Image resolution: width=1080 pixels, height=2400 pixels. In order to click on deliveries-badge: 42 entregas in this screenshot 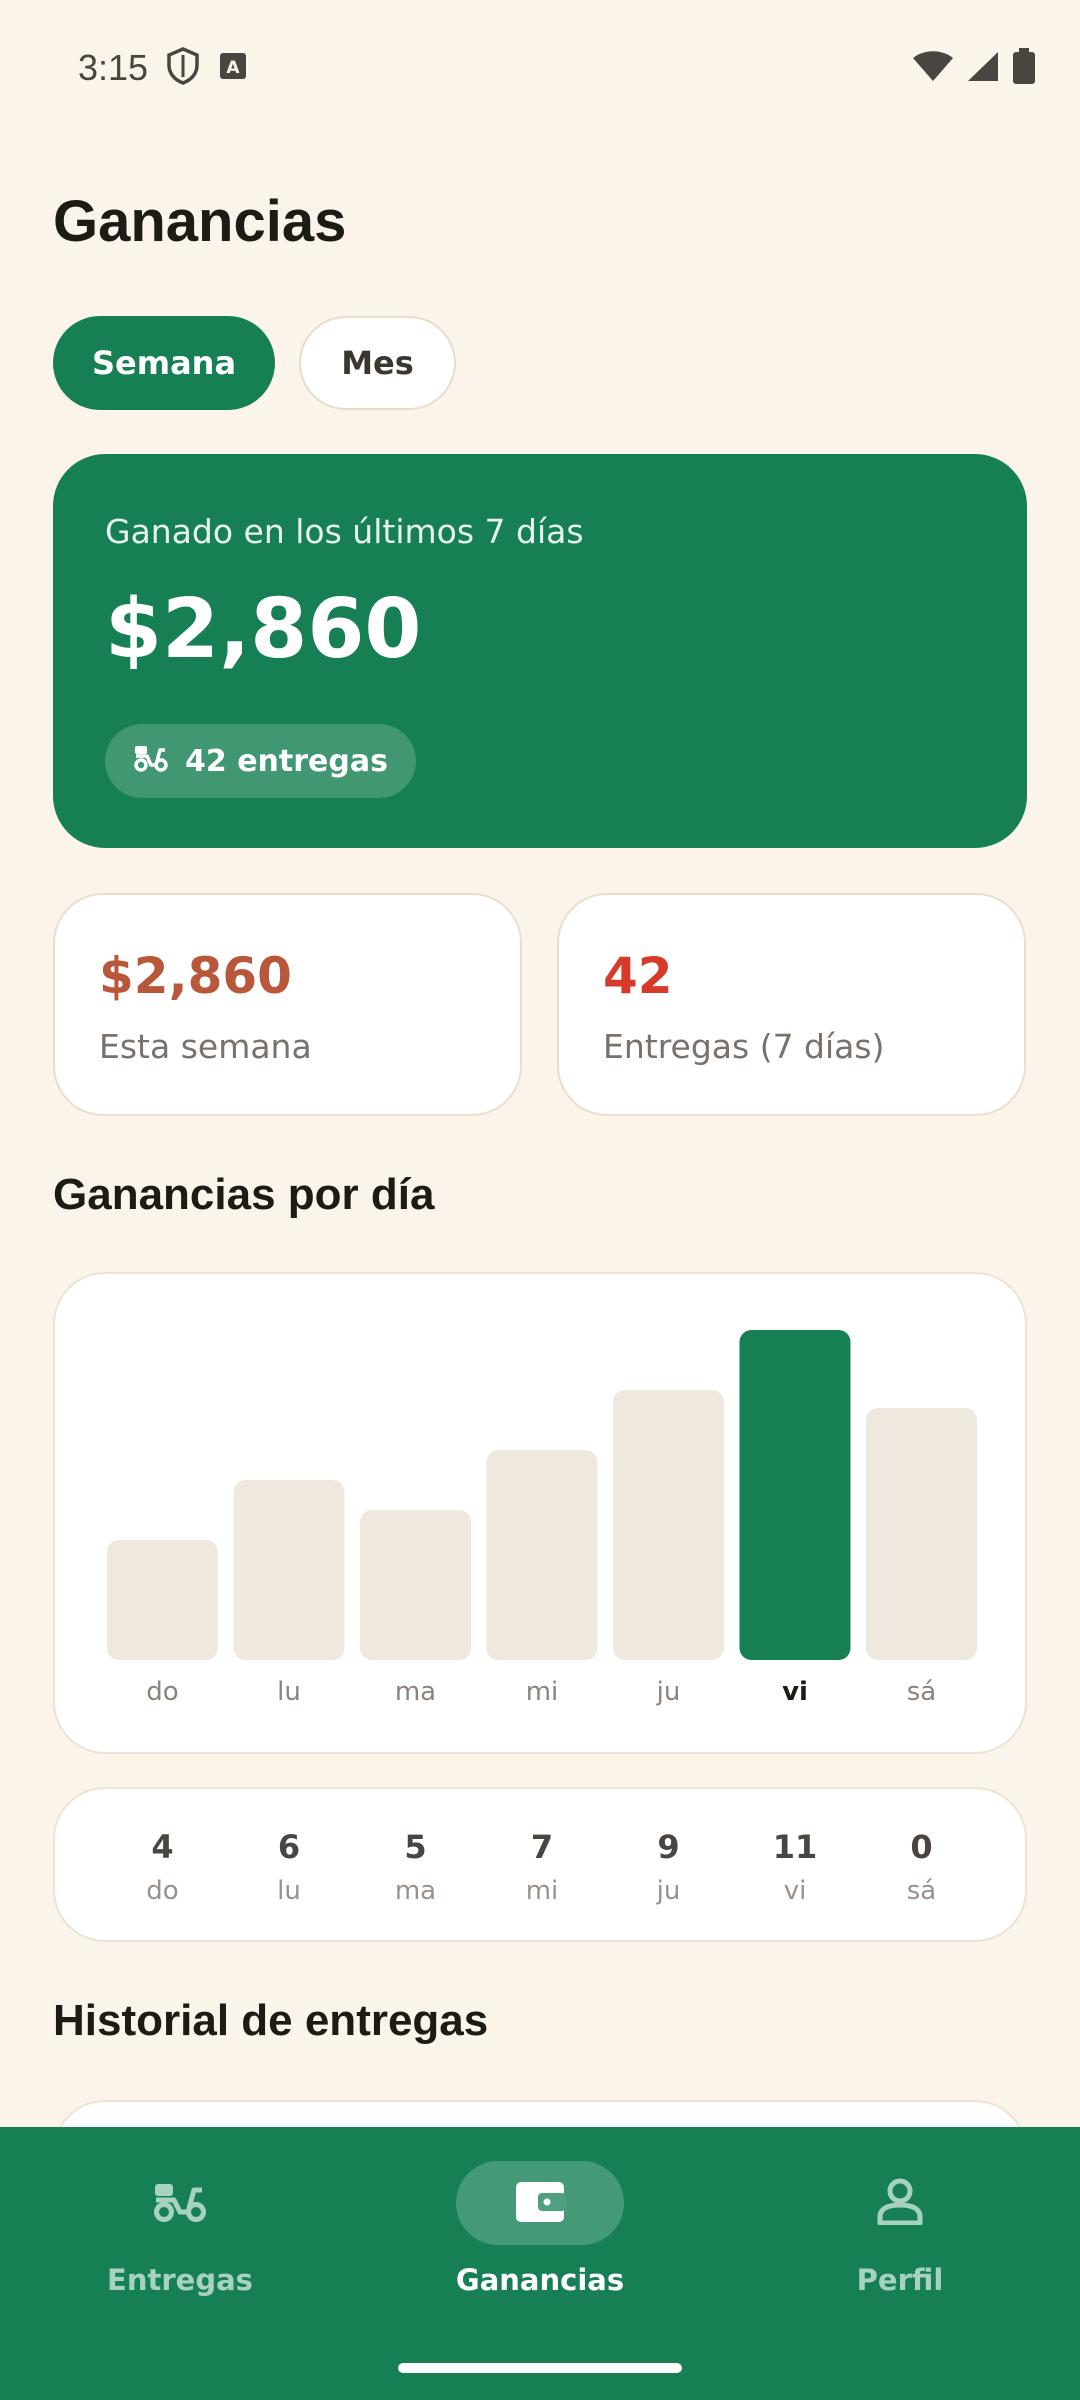, I will do `click(260, 761)`.